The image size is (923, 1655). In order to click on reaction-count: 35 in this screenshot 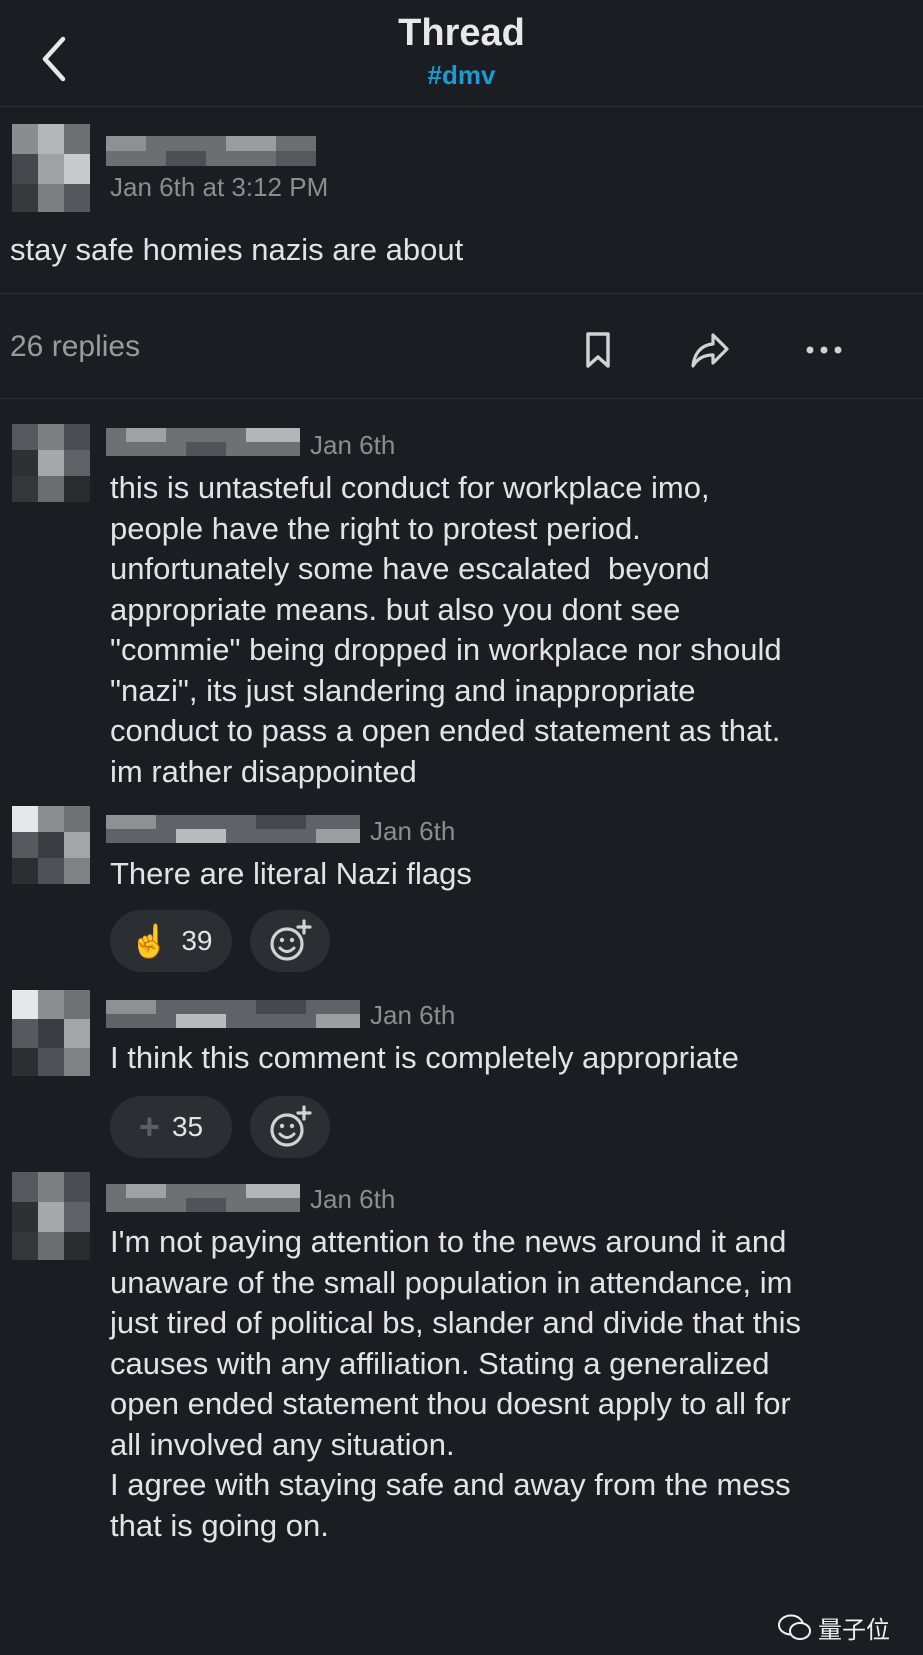, I will do `click(187, 1126)`.